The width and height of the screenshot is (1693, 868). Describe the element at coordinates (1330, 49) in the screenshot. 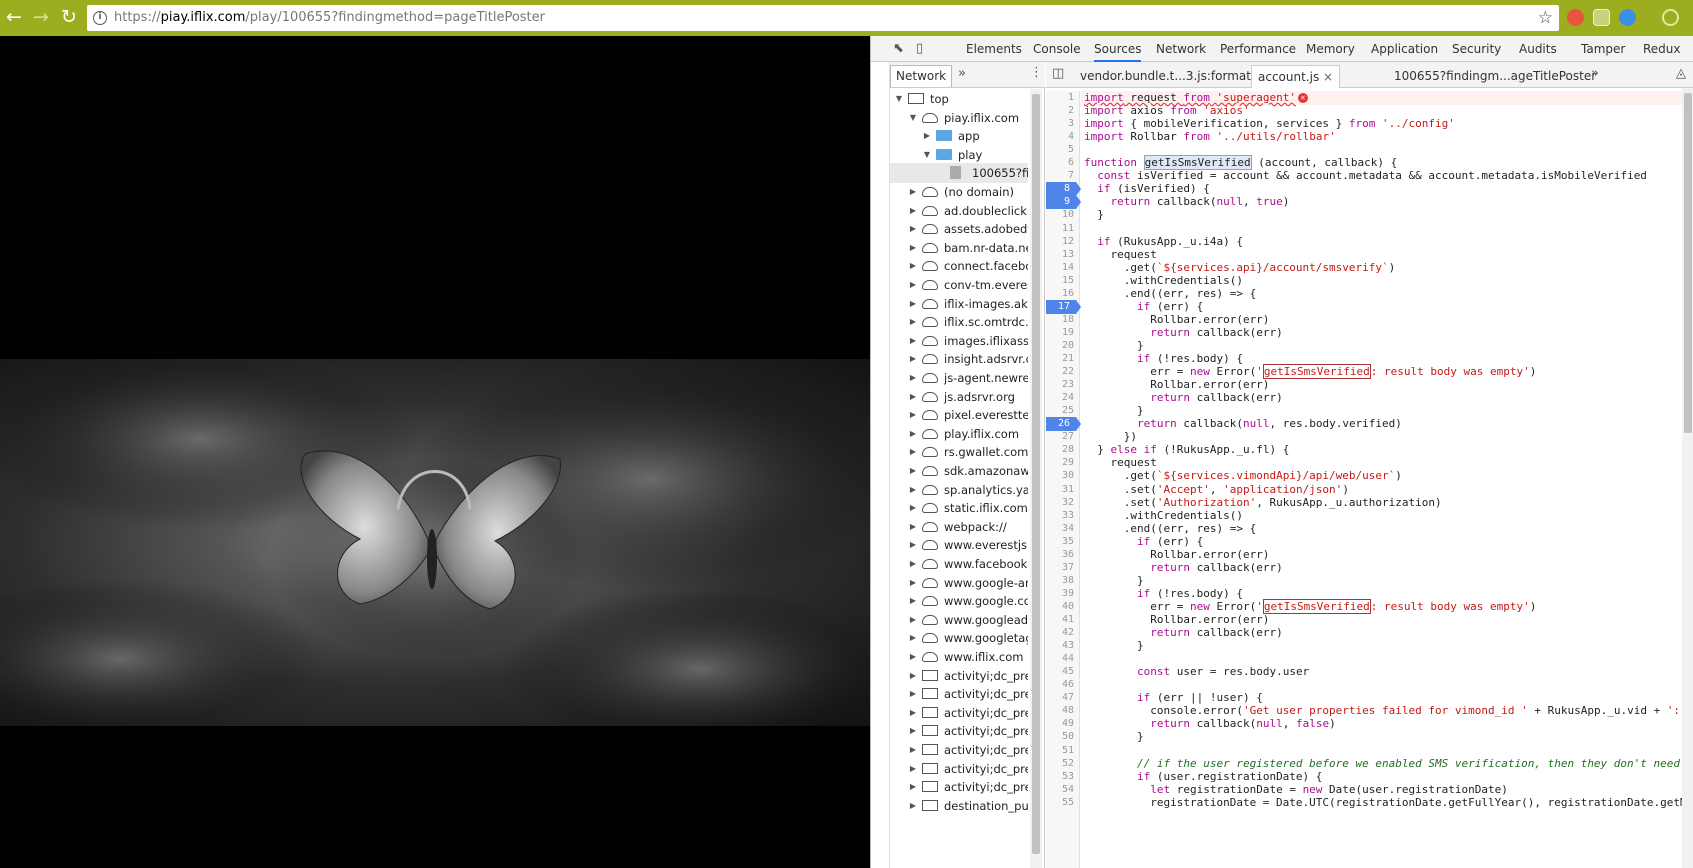

I see `tab-memory: Memory` at that location.